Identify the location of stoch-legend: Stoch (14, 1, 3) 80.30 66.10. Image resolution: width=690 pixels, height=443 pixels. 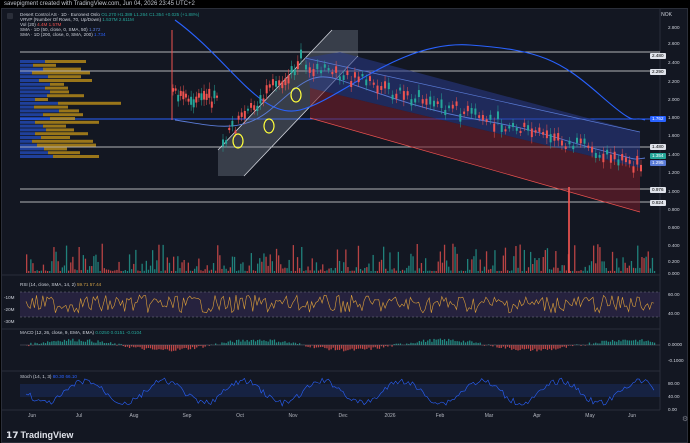
(48, 376).